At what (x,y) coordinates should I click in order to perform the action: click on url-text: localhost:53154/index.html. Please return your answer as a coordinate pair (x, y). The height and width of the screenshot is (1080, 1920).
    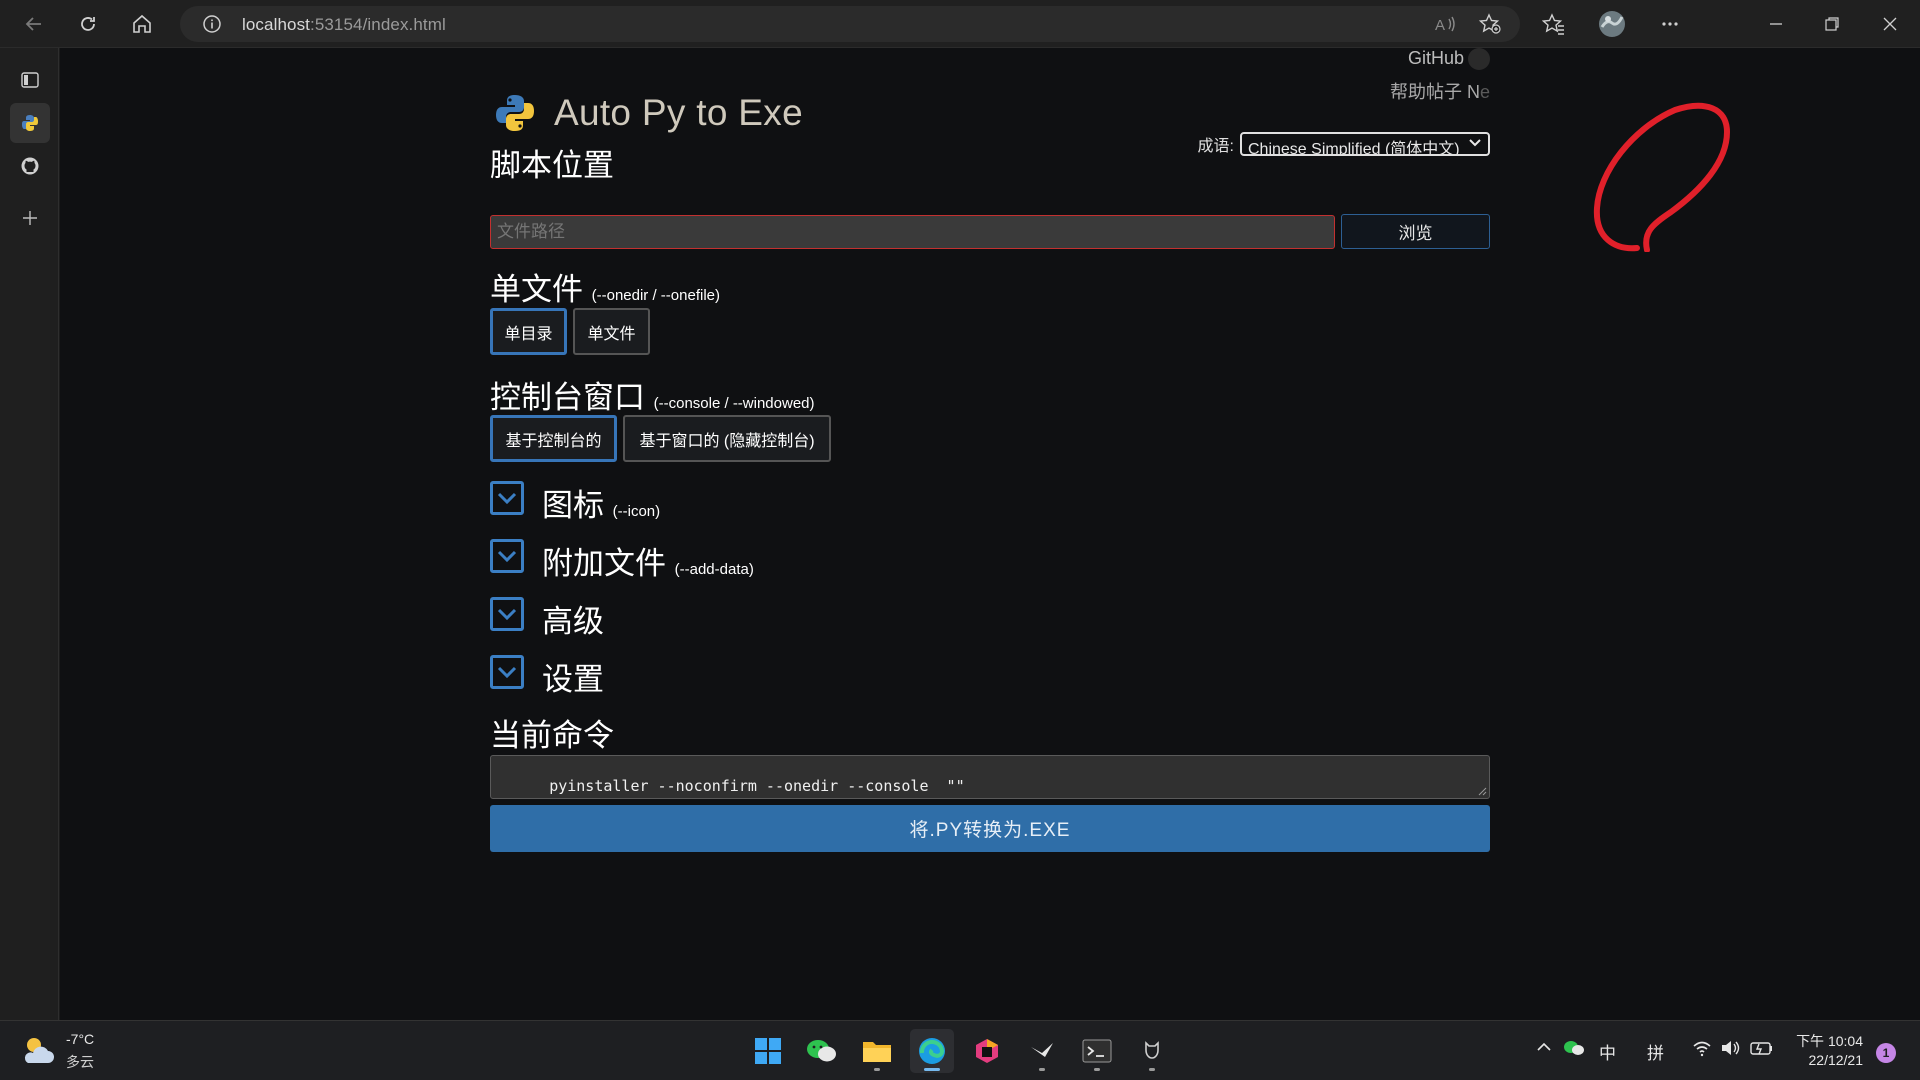
    Looking at the image, I should click on (344, 24).